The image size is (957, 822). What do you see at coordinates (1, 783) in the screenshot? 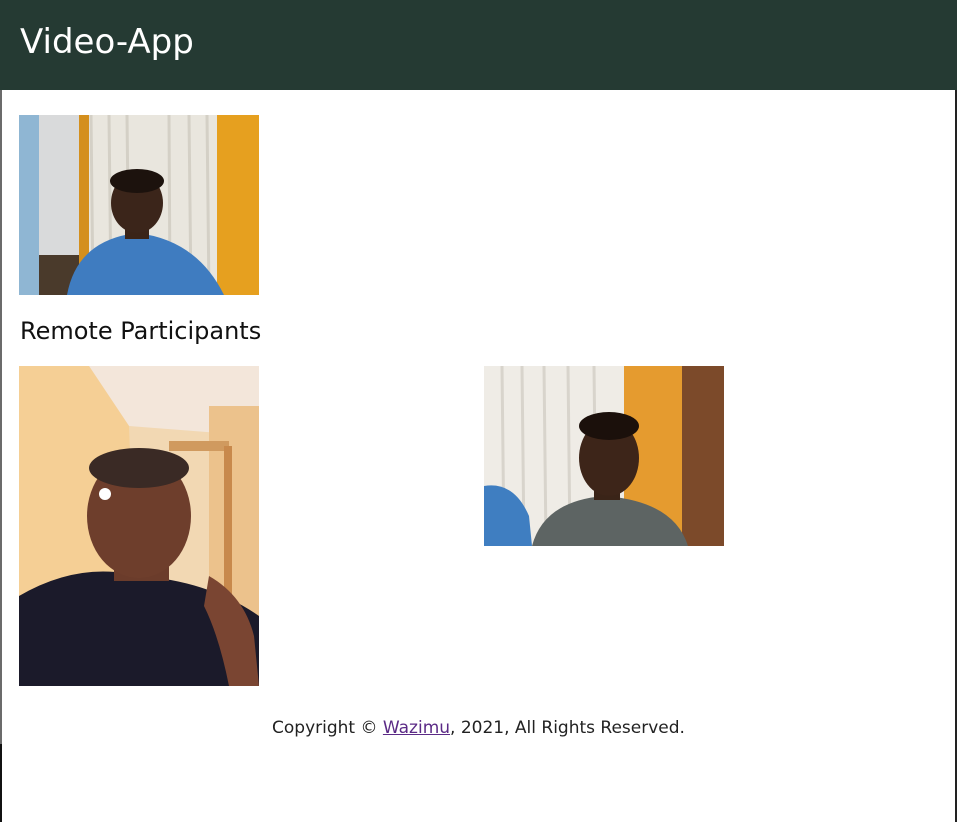
I see `window-border-left-bottom` at bounding box center [1, 783].